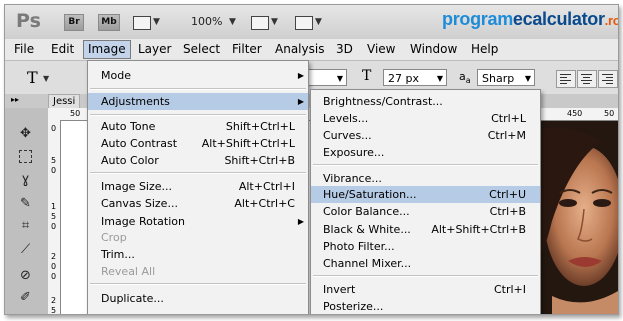 This screenshot has width=623, height=321. I want to click on image-menu-item-auto-color: Auto Color Shift+Ctrl+B, so click(198, 160).